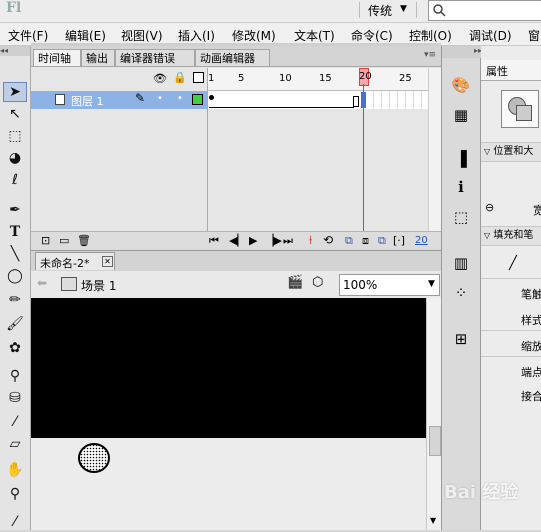 This screenshot has height=532, width=541. Describe the element at coordinates (196, 35) in the screenshot. I see `menu-insert: 插入(I)` at that location.